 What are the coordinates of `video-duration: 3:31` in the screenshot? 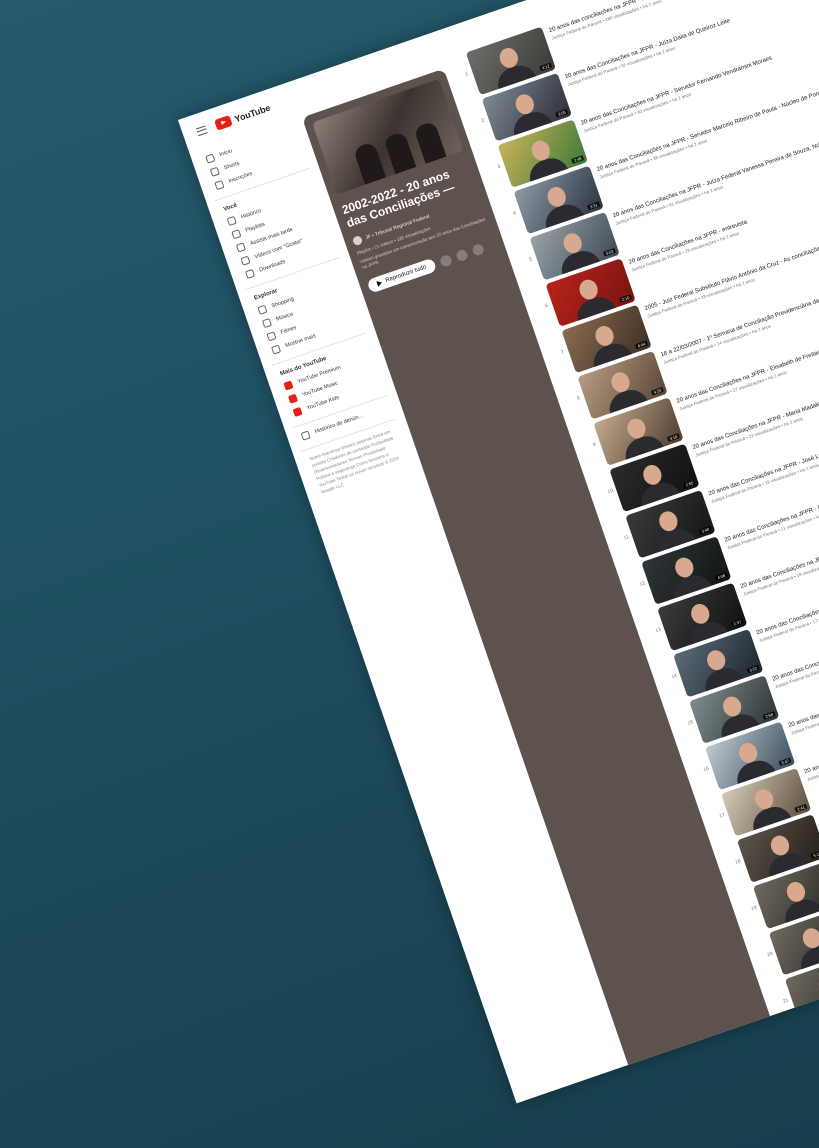 It's located at (594, 206).